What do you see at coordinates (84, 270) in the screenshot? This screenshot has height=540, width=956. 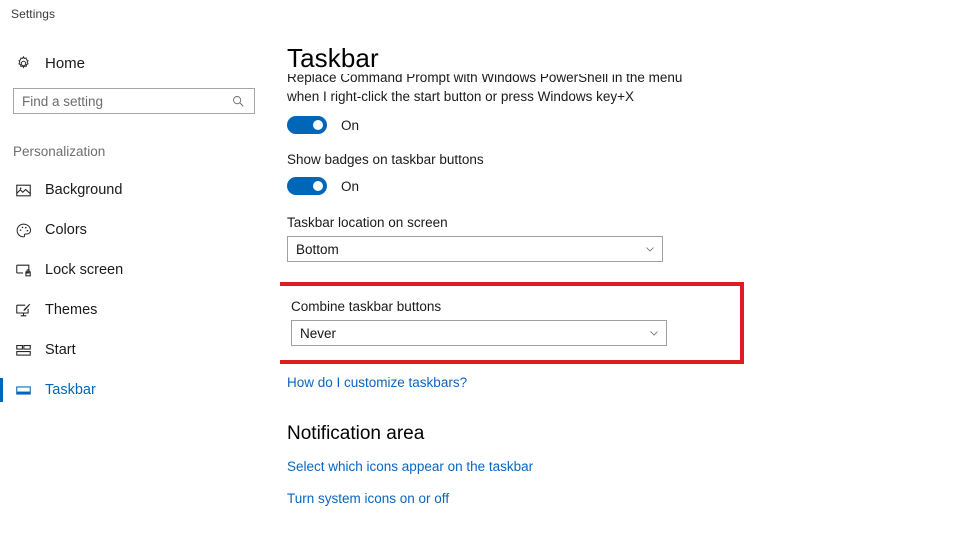 I see `sidebar-item-label: Lock screen` at bounding box center [84, 270].